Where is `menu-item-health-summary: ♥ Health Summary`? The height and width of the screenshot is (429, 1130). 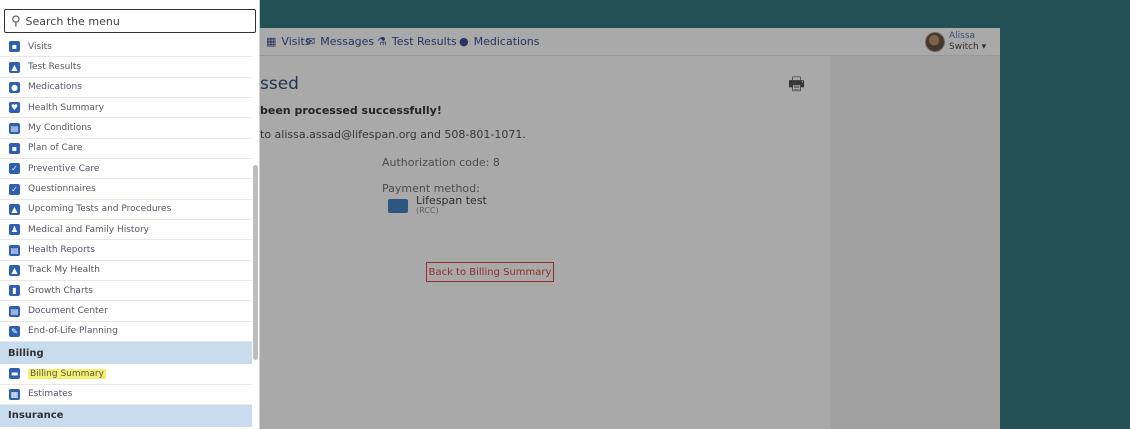 menu-item-health-summary: ♥ Health Summary is located at coordinates (126, 108).